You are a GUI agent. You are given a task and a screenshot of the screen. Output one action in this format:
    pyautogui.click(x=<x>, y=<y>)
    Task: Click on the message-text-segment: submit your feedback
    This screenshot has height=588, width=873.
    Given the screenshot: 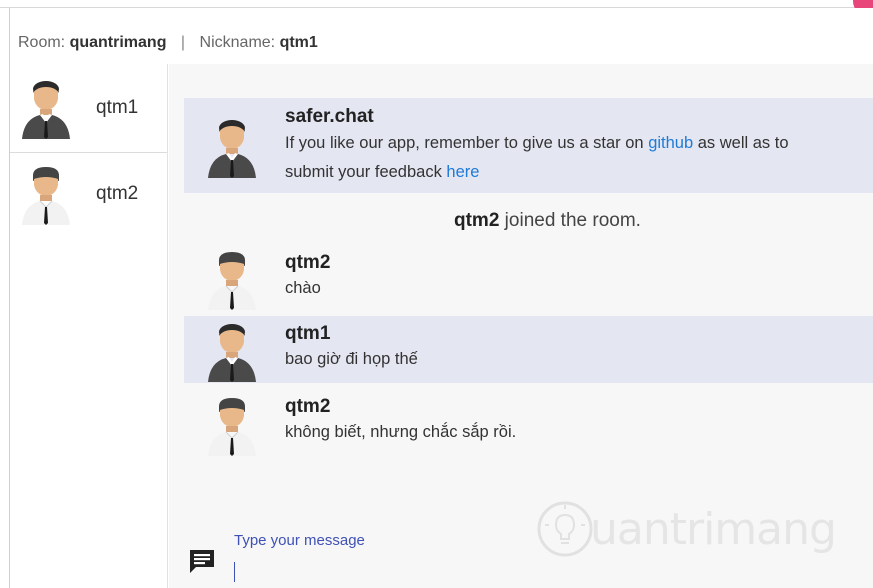 What is the action you would take?
    pyautogui.click(x=366, y=172)
    